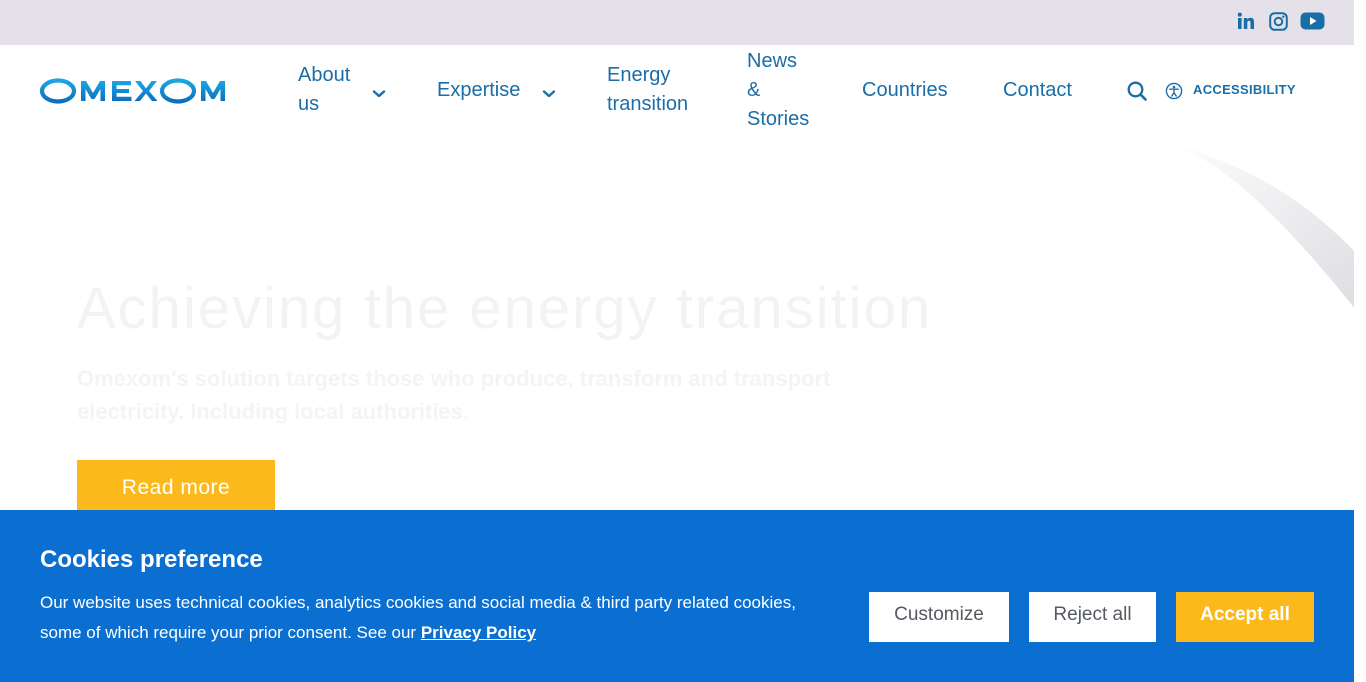 This screenshot has width=1366, height=682. I want to click on accept-all-button: Accept all, so click(1245, 617).